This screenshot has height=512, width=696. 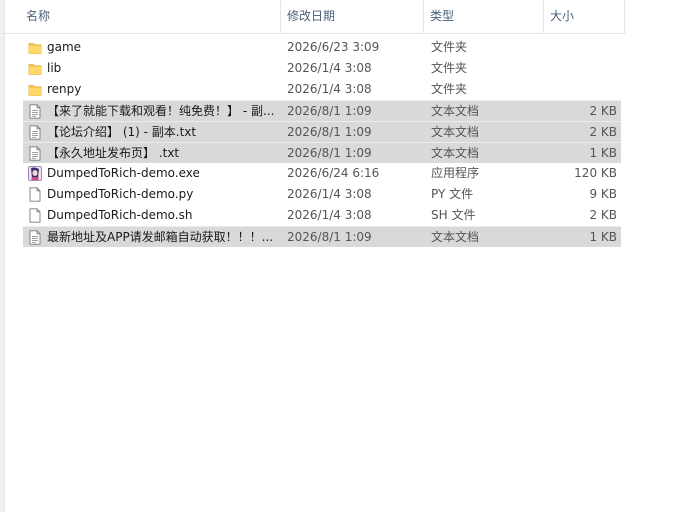 I want to click on file-name: lib, so click(x=54, y=68).